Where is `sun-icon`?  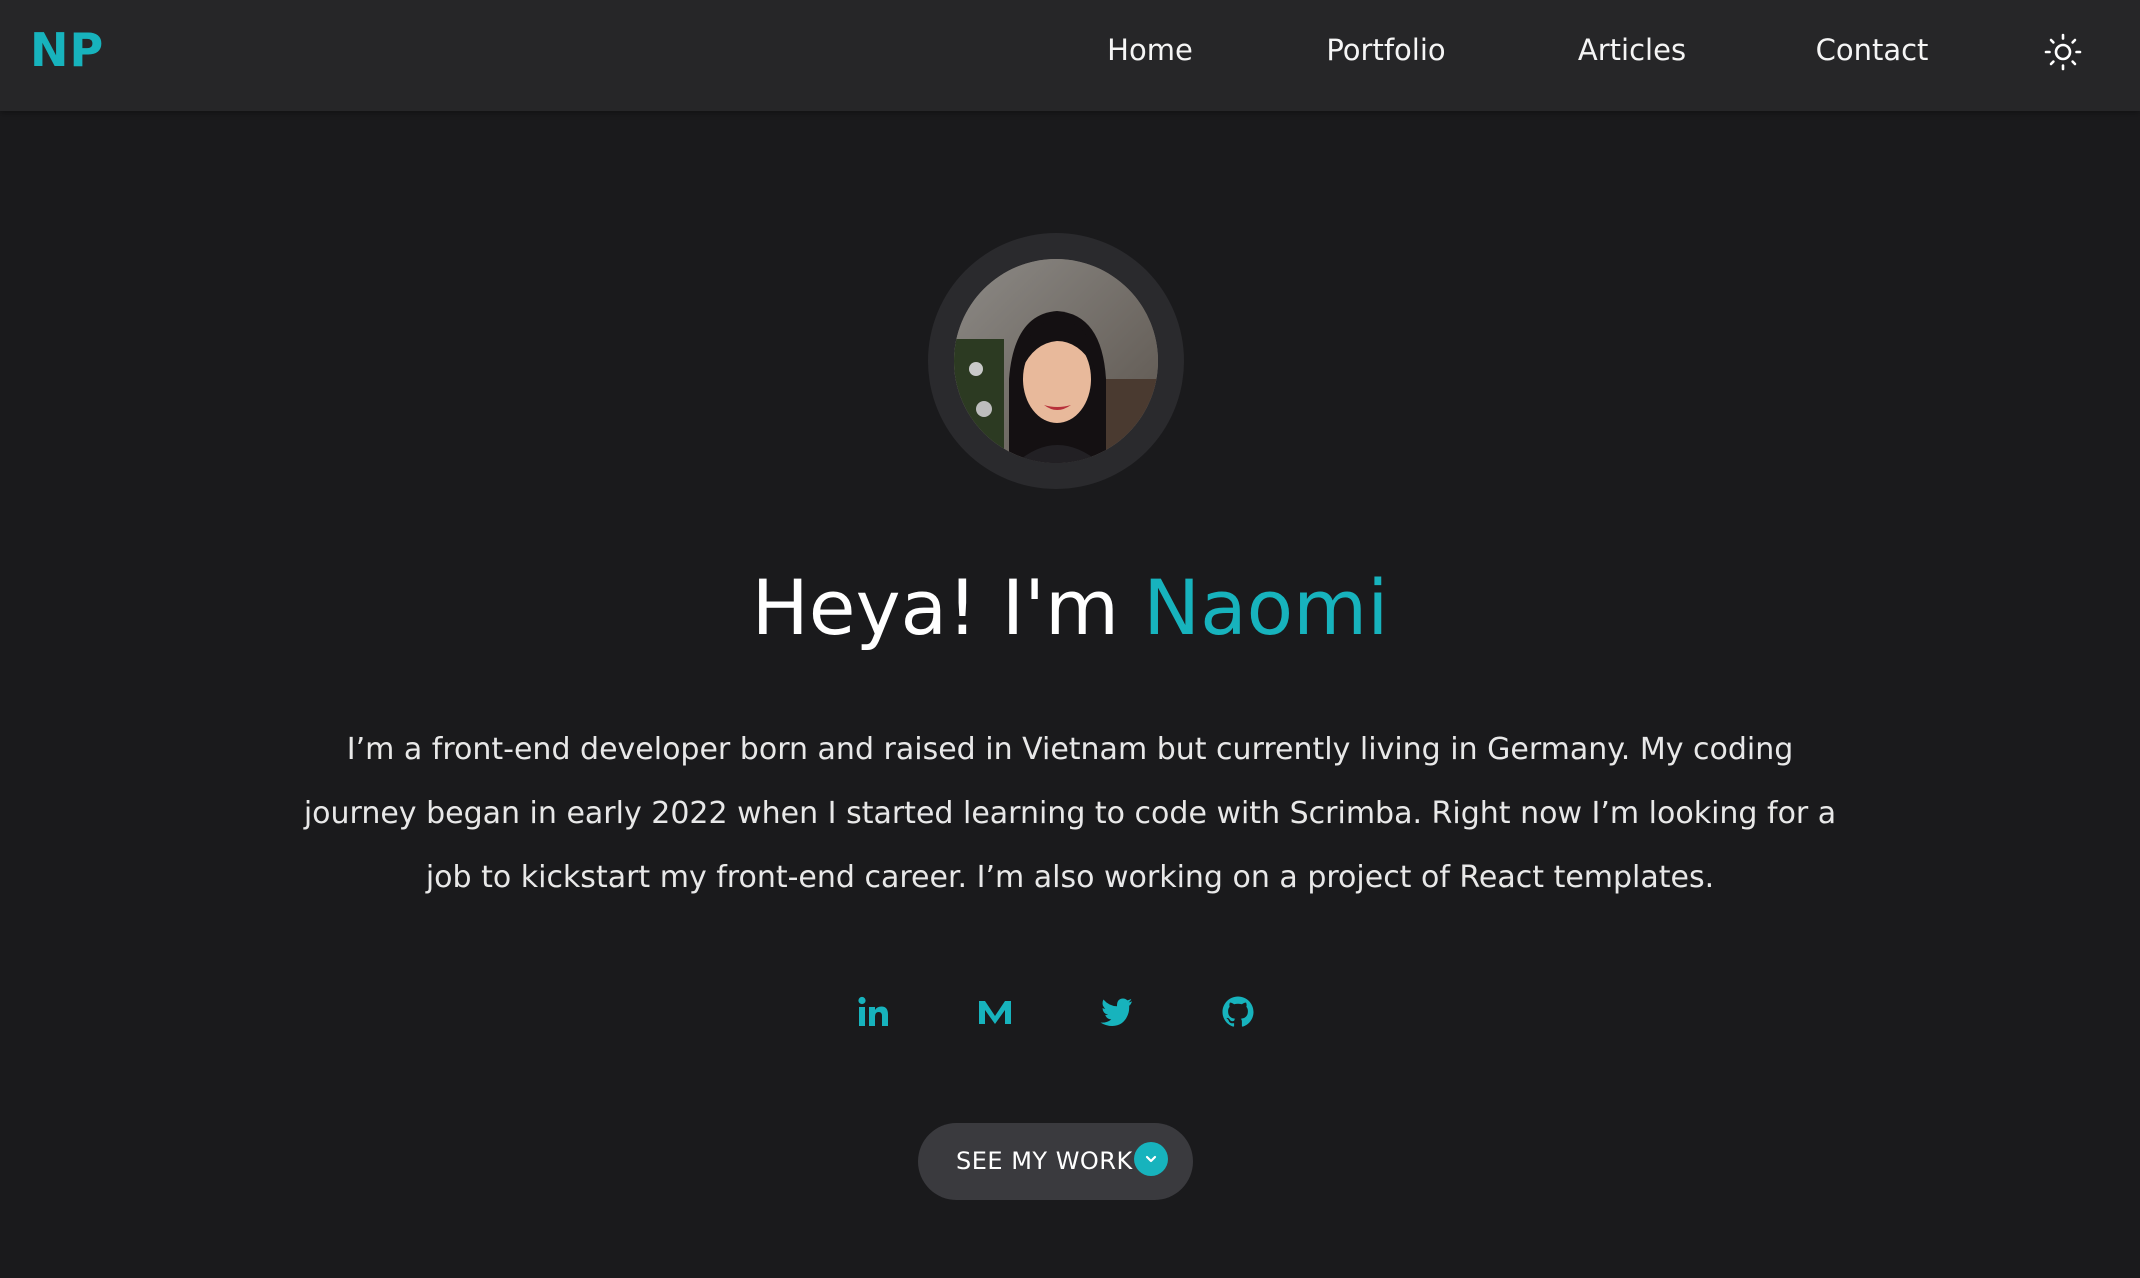 sun-icon is located at coordinates (2063, 52).